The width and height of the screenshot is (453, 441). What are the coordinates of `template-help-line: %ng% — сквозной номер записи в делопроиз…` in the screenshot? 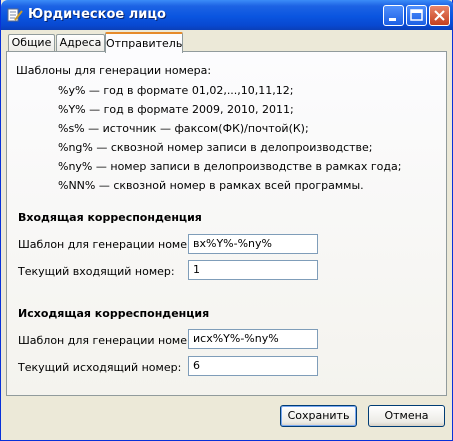 It's located at (215, 147).